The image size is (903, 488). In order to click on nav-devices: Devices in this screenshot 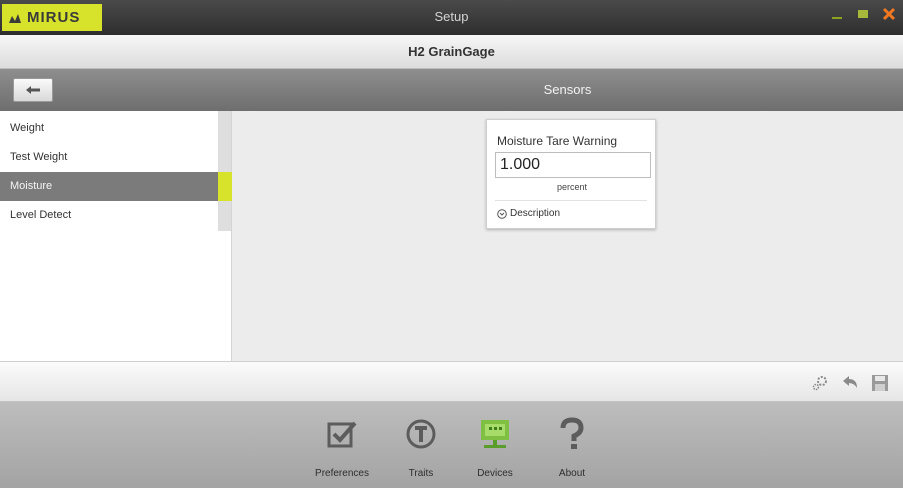, I will do `click(495, 448)`.